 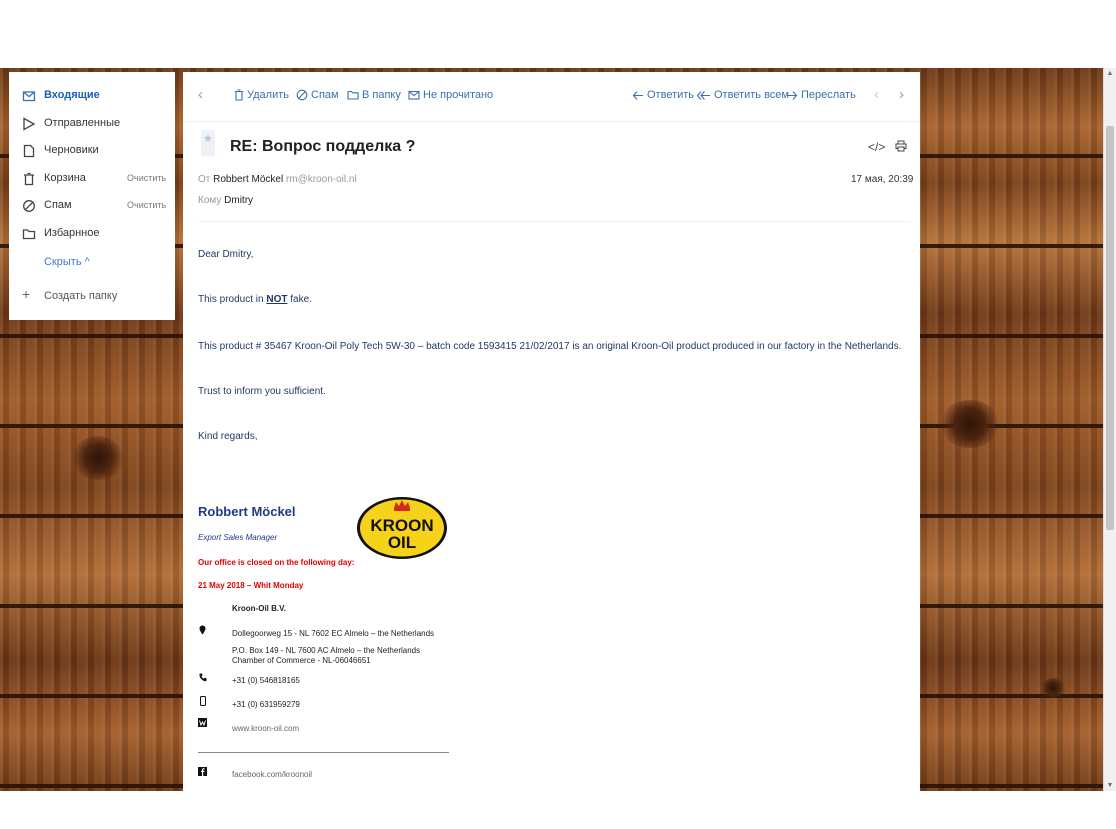 I want to click on delete-button: Удалить, so click(x=261, y=95).